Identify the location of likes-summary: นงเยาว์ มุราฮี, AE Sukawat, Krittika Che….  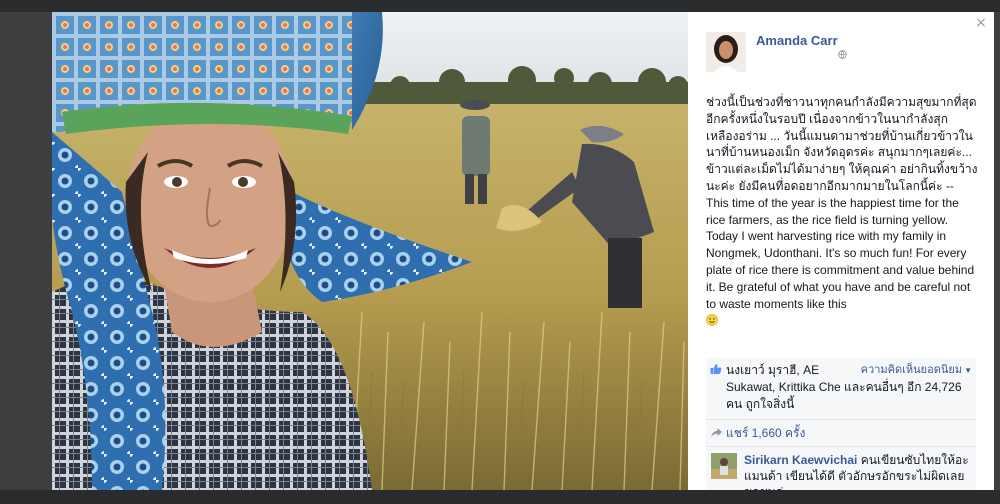
(841, 389).